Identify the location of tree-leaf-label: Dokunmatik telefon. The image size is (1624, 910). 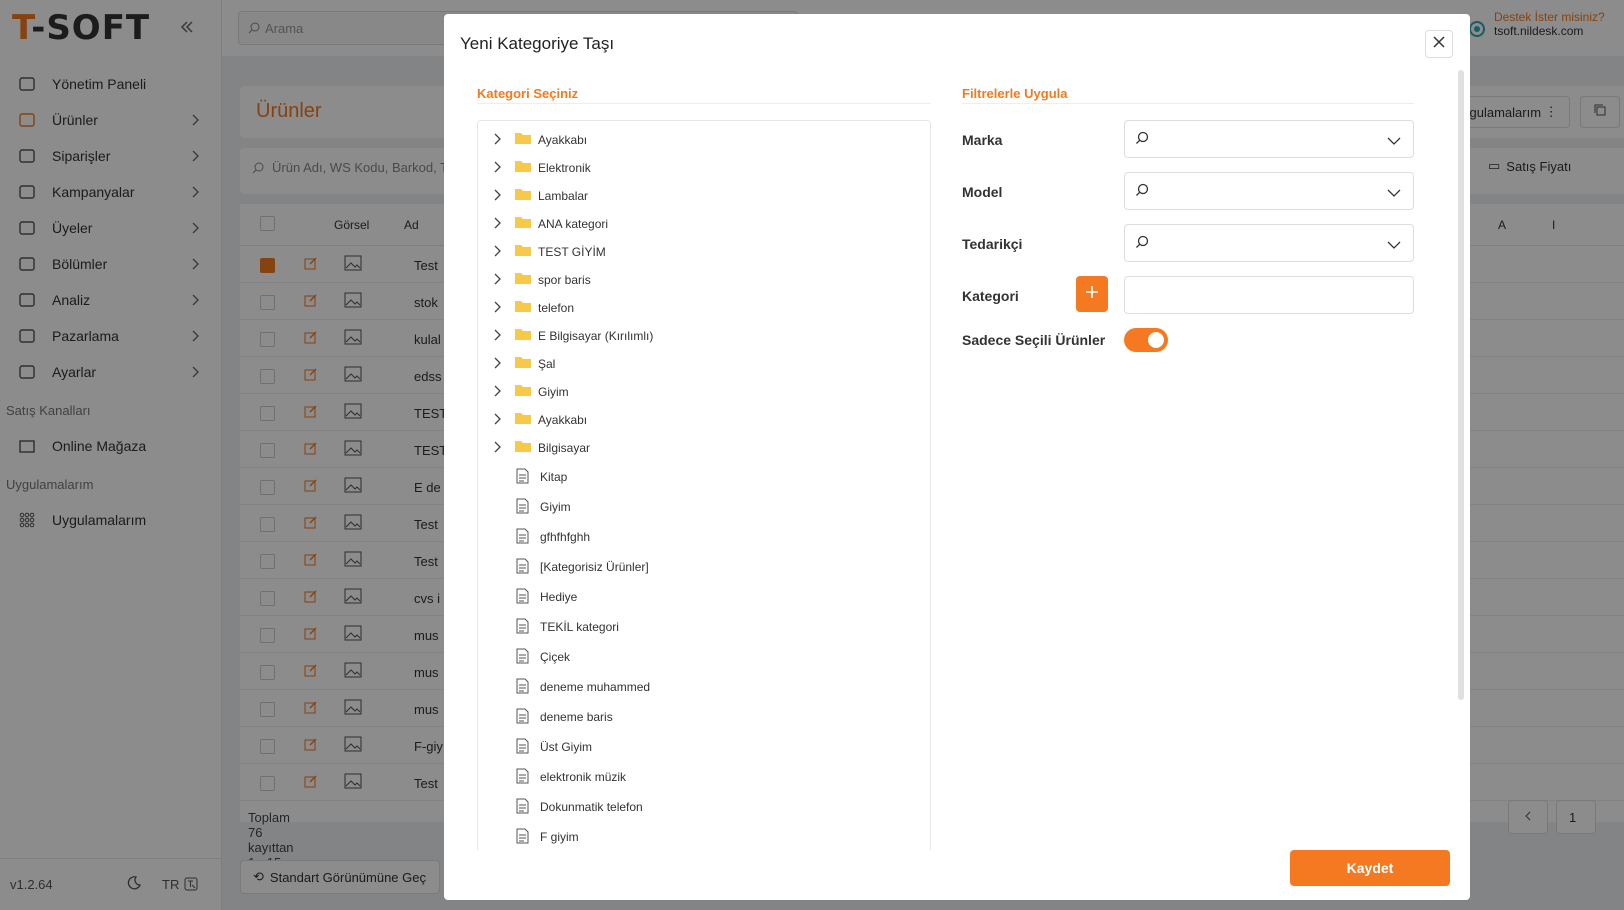
(591, 807).